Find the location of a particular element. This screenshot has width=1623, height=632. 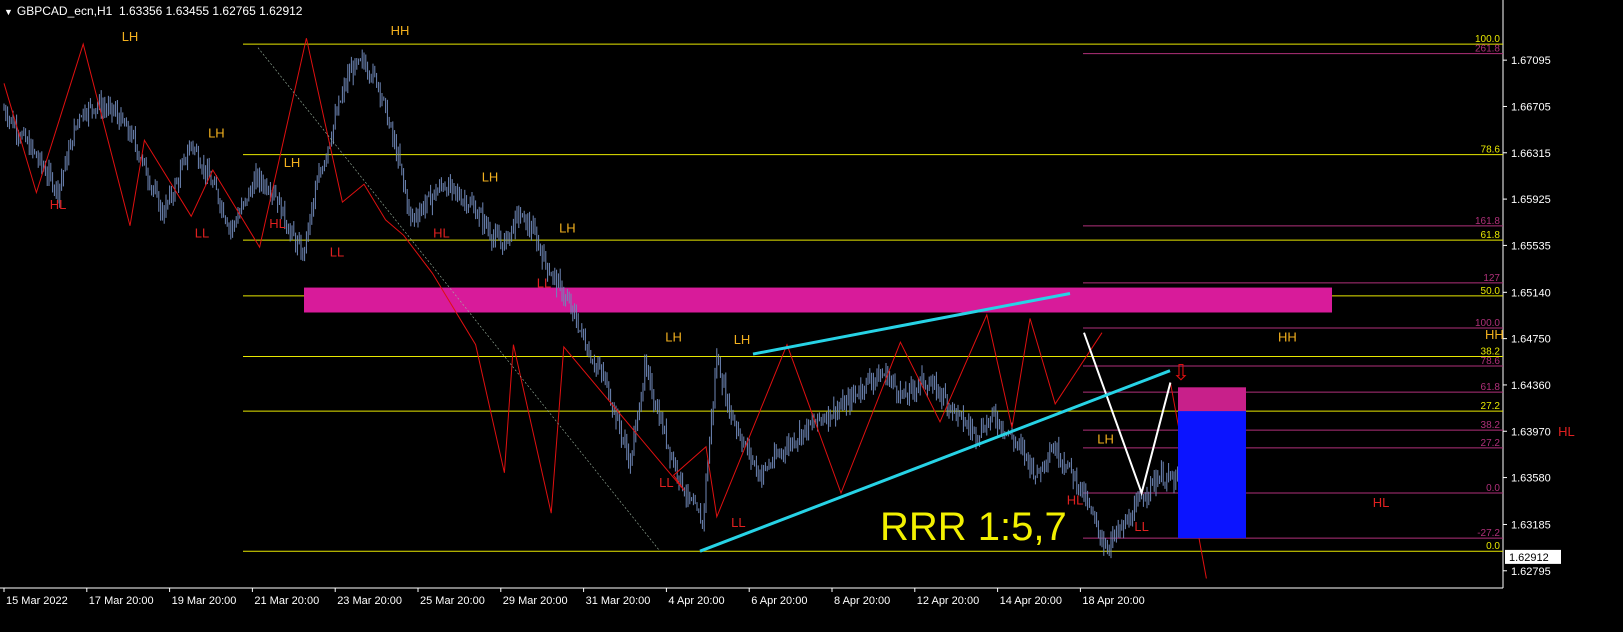

fib-ext-label: 0.0 is located at coordinates (1493, 488).